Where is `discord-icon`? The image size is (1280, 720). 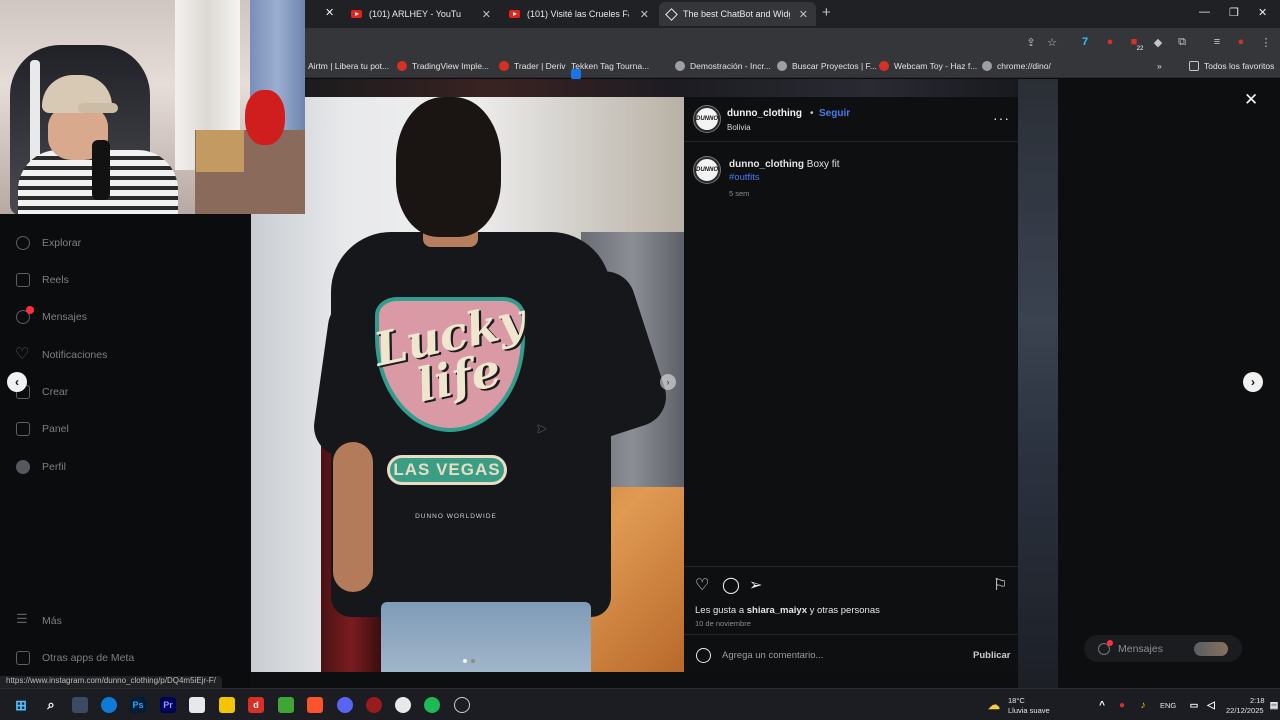
discord-icon is located at coordinates (345, 705).